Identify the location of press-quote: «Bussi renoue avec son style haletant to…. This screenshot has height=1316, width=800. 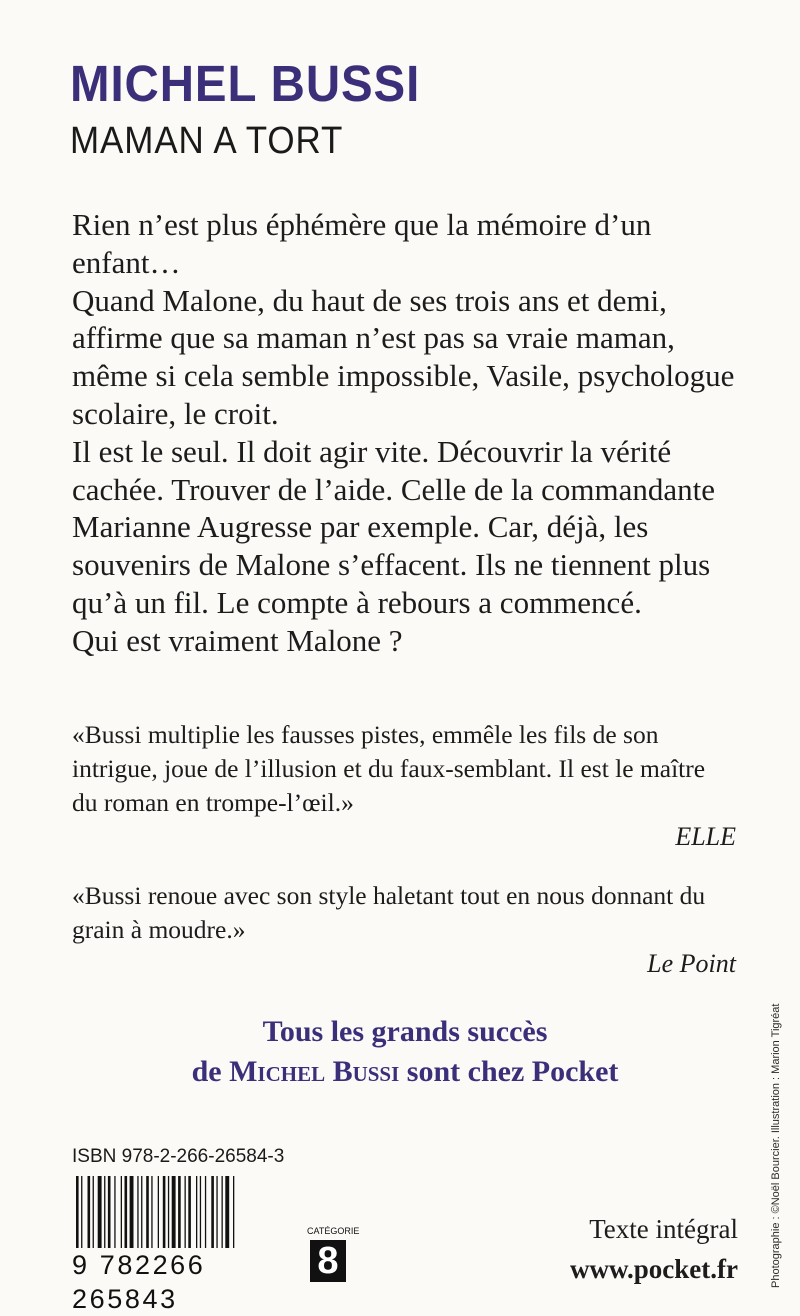
(404, 930).